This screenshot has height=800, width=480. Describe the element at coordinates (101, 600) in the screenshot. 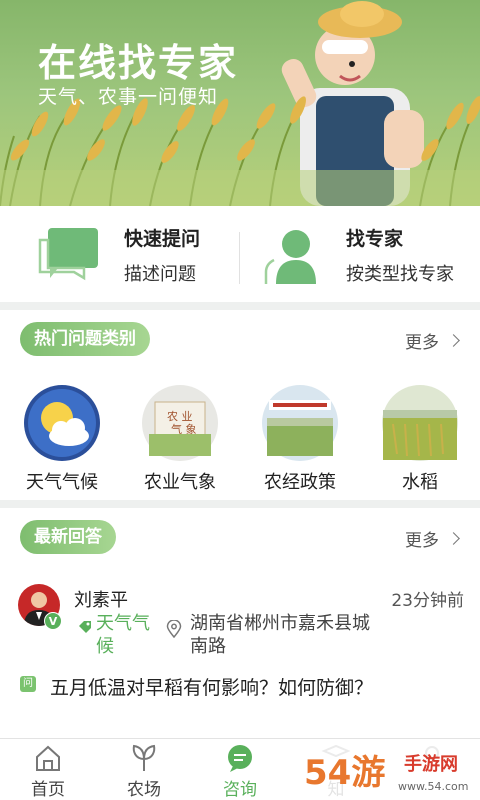

I see `expert-name: 刘素平` at that location.